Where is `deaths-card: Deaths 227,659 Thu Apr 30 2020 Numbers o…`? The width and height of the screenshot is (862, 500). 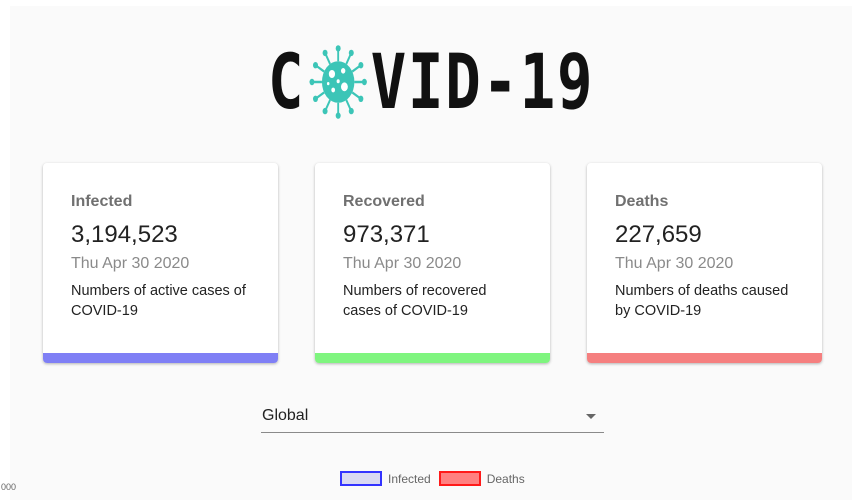 deaths-card: Deaths 227,659 Thu Apr 30 2020 Numbers o… is located at coordinates (704, 263).